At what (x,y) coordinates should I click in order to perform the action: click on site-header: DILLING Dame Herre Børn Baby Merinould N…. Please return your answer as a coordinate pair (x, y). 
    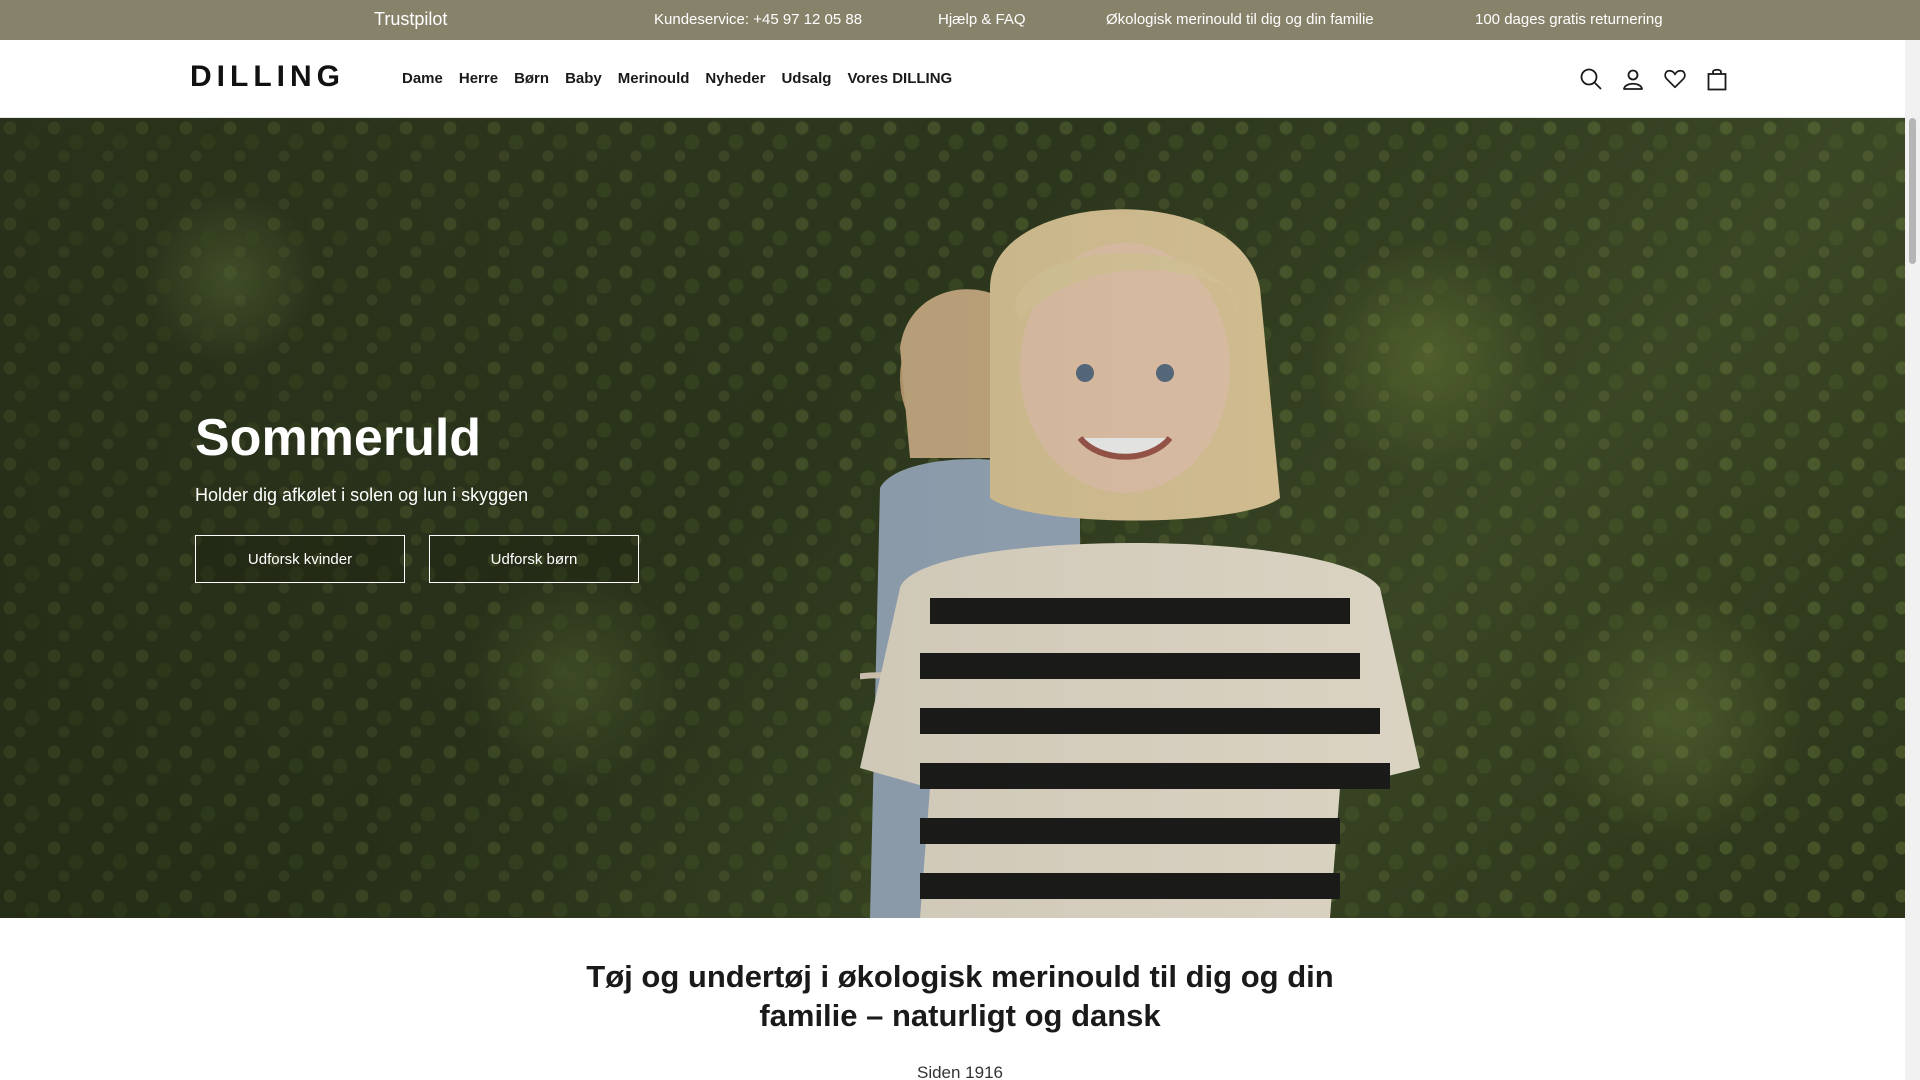
    Looking at the image, I should click on (960, 79).